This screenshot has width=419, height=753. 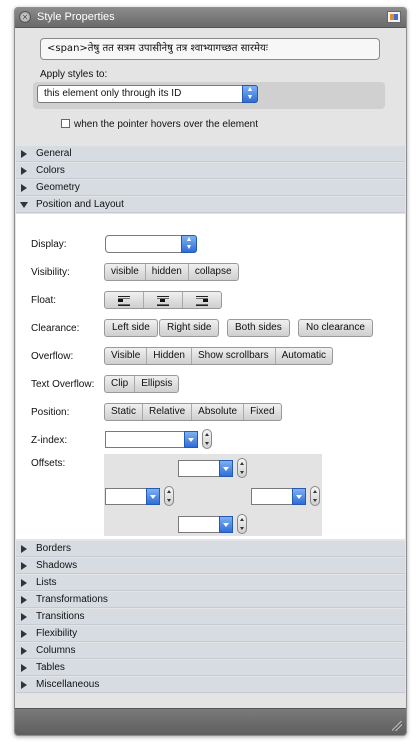 What do you see at coordinates (207, 439) in the screenshot?
I see `zindex-stepper` at bounding box center [207, 439].